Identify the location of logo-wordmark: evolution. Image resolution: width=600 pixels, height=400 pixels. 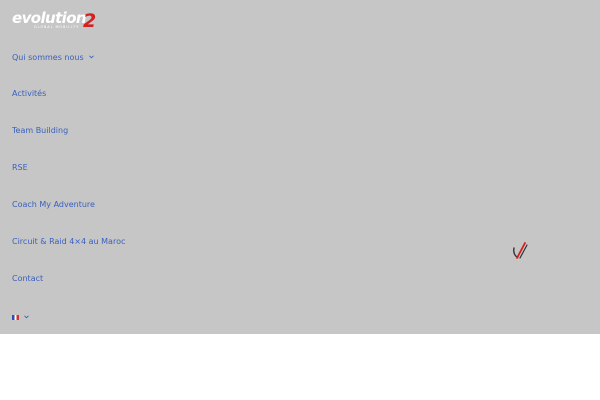
(49, 18).